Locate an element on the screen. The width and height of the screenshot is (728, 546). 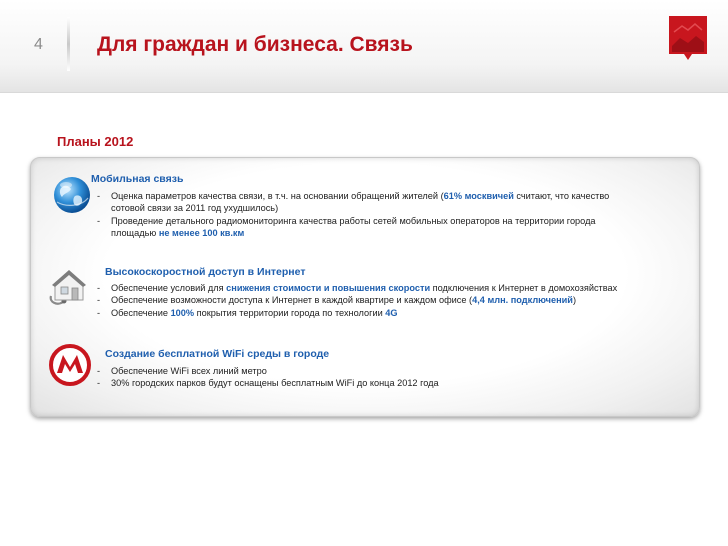
house-icon is located at coordinates (67, 287).